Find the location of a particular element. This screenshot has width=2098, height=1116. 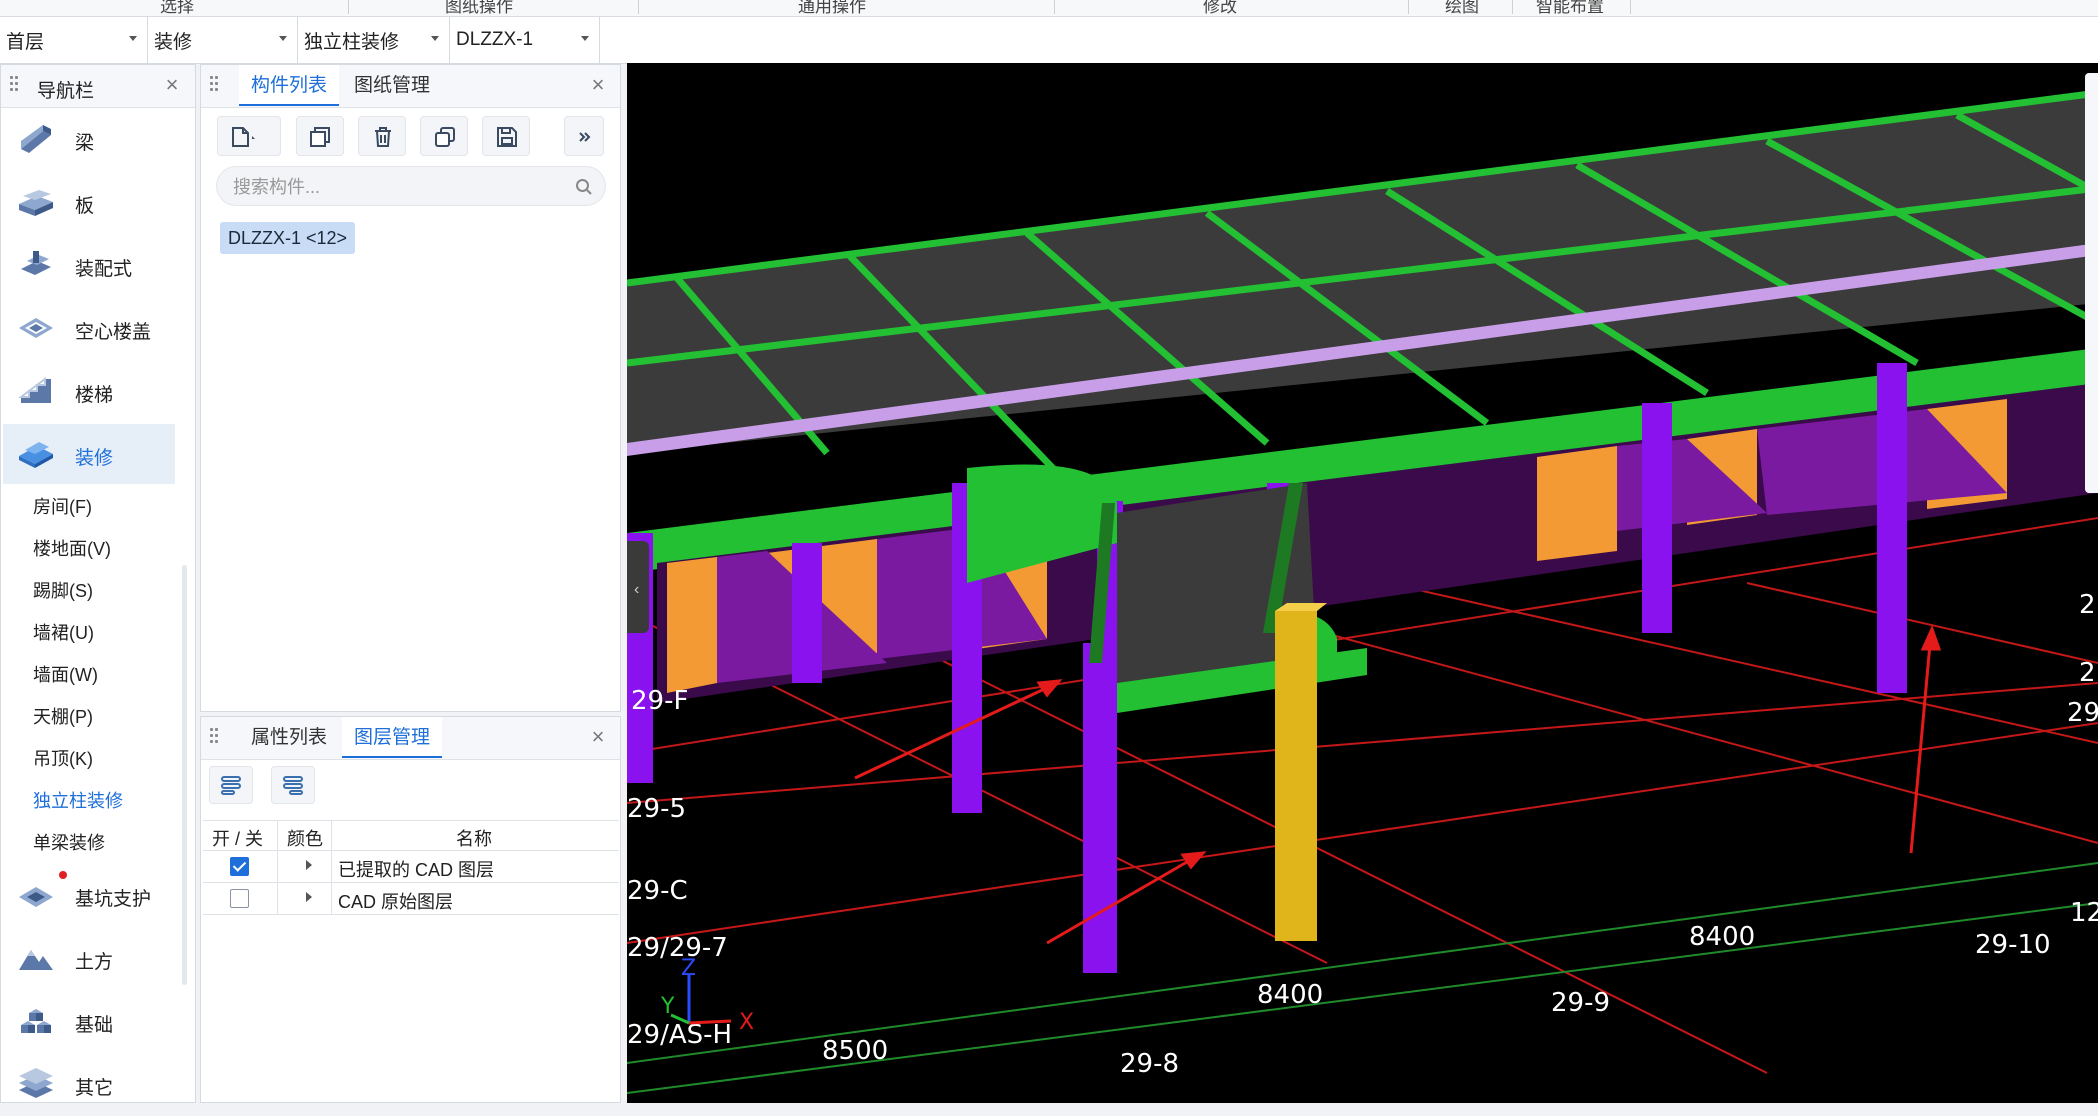

sub-item-dado: 墙裙(U) is located at coordinates (63, 632).